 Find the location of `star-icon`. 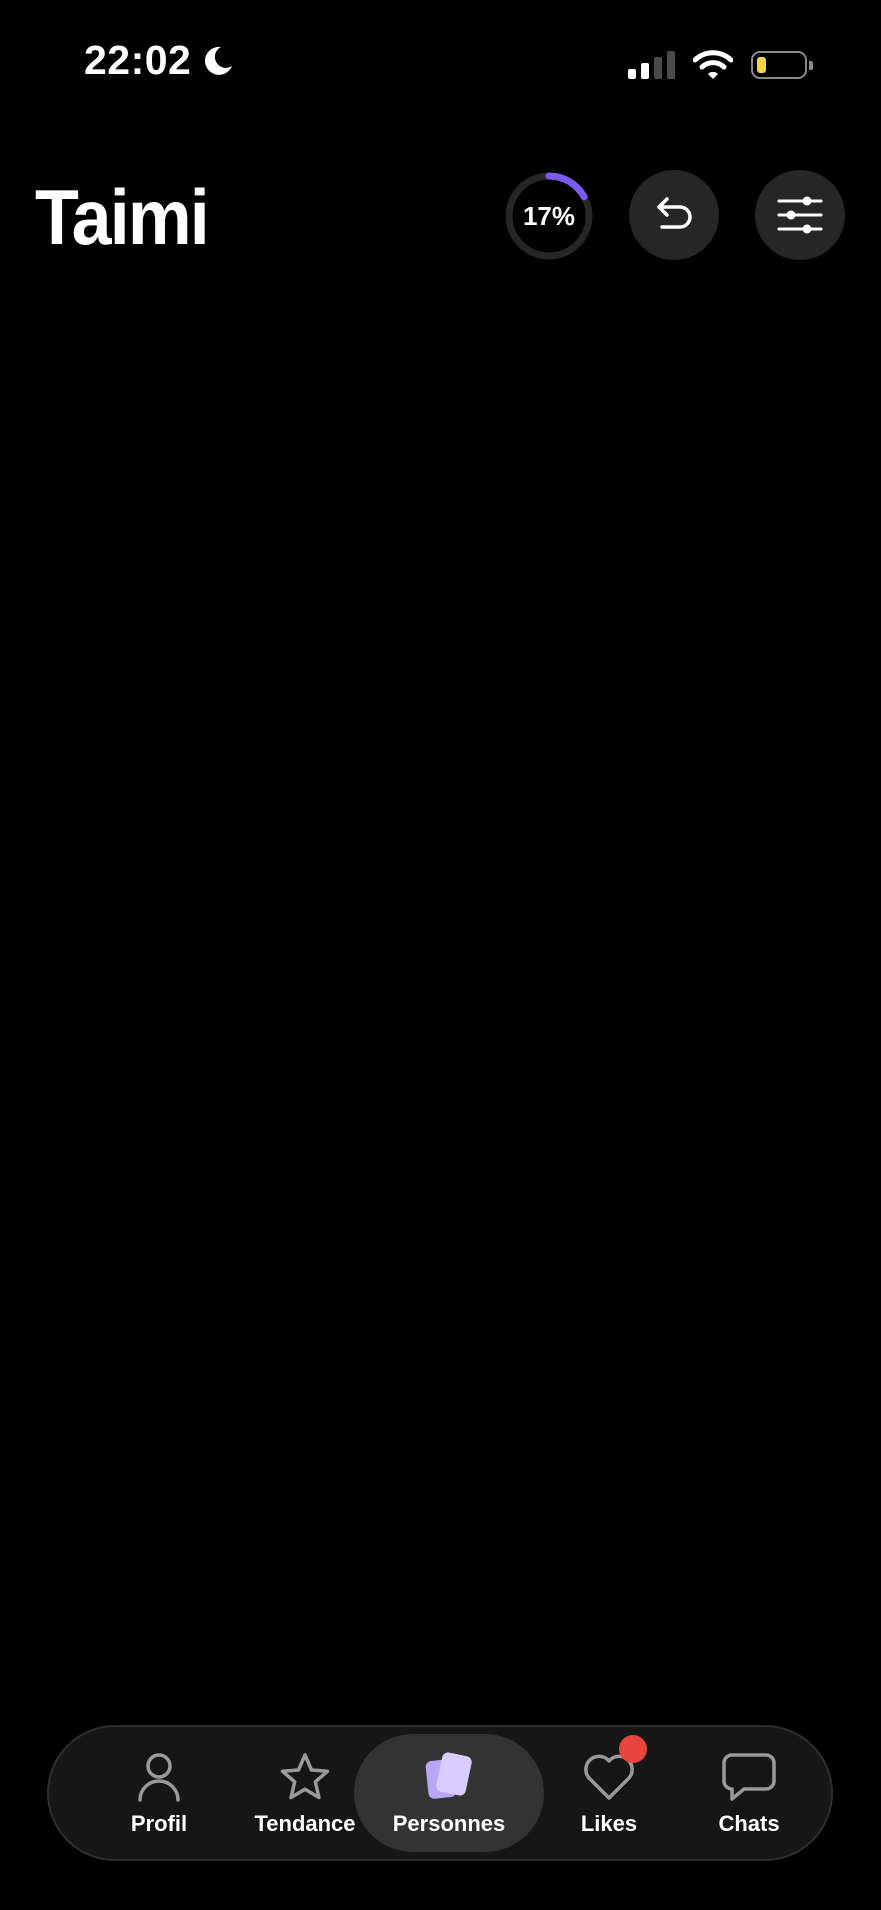

star-icon is located at coordinates (305, 1776).